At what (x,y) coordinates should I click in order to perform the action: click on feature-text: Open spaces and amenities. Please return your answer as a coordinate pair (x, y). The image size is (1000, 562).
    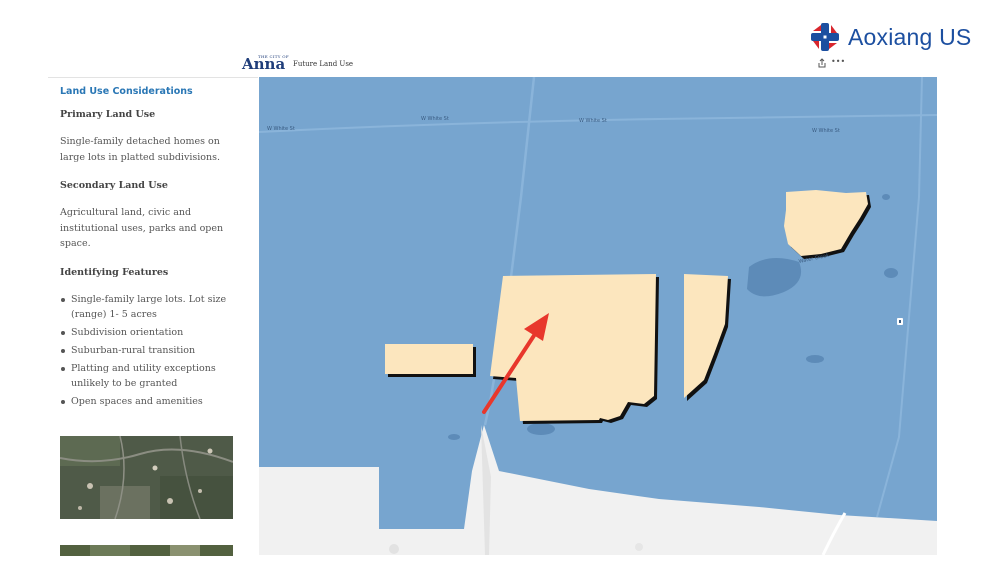
    Looking at the image, I should click on (137, 401).